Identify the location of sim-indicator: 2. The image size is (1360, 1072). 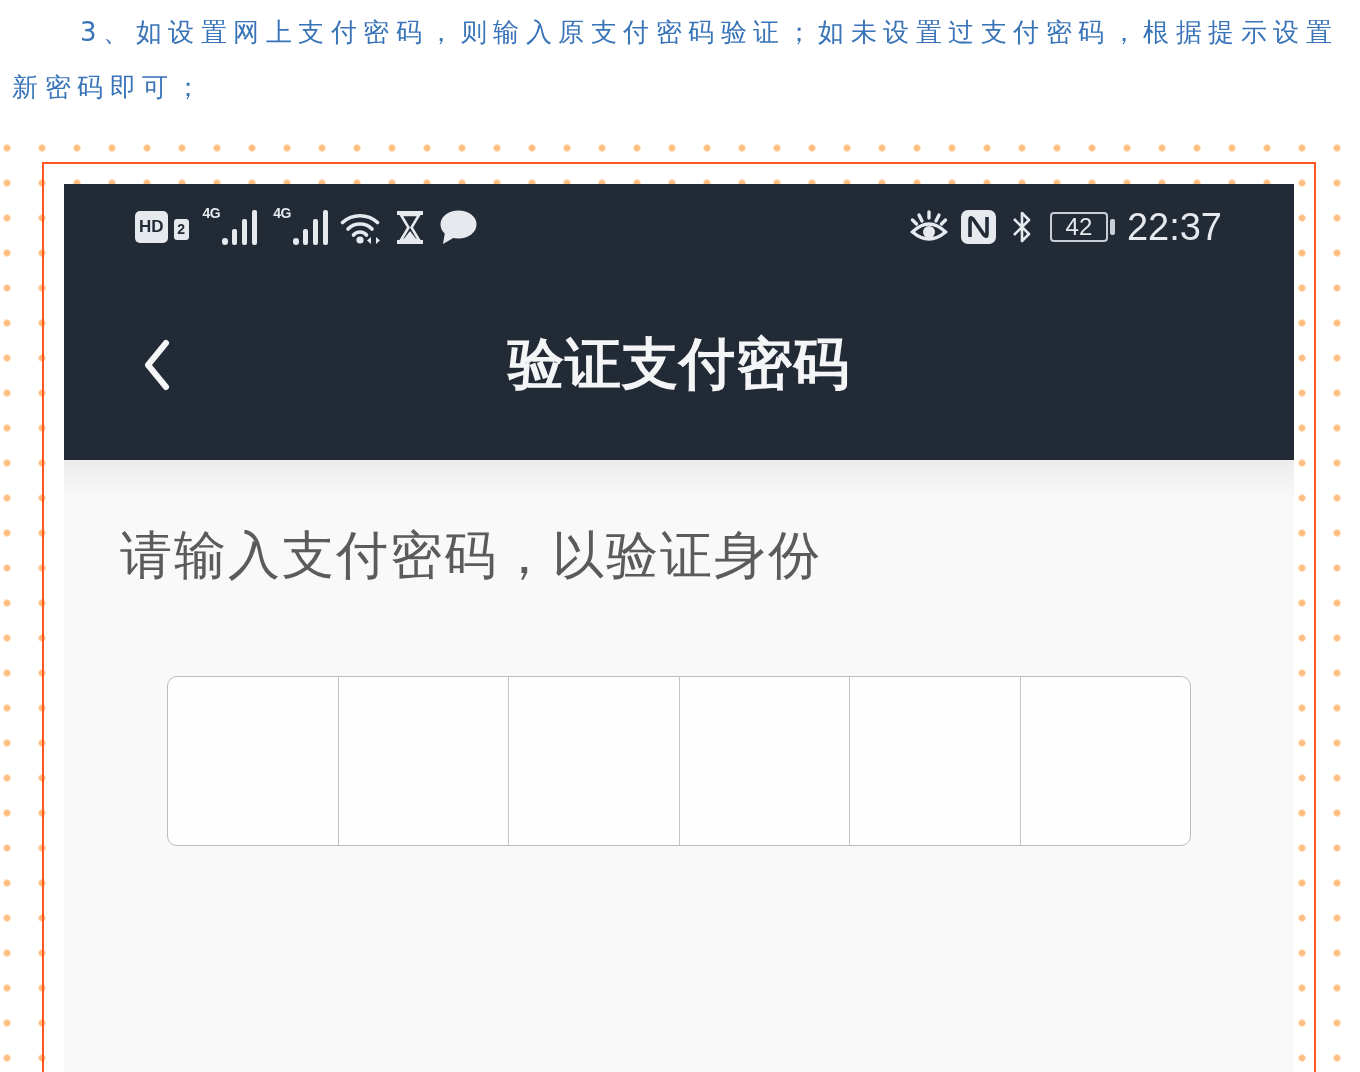
(181, 229).